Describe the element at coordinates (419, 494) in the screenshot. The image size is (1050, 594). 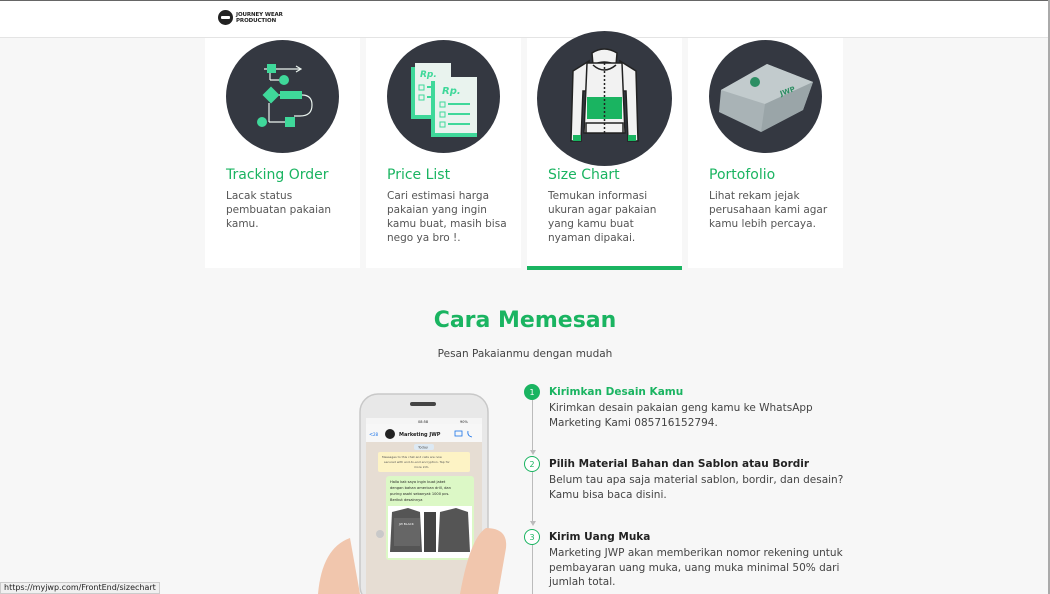
I see `svg-text:puring asahi sebanyak 1000 pcs: puring asahi sebanyak 1000 pcs.` at that location.